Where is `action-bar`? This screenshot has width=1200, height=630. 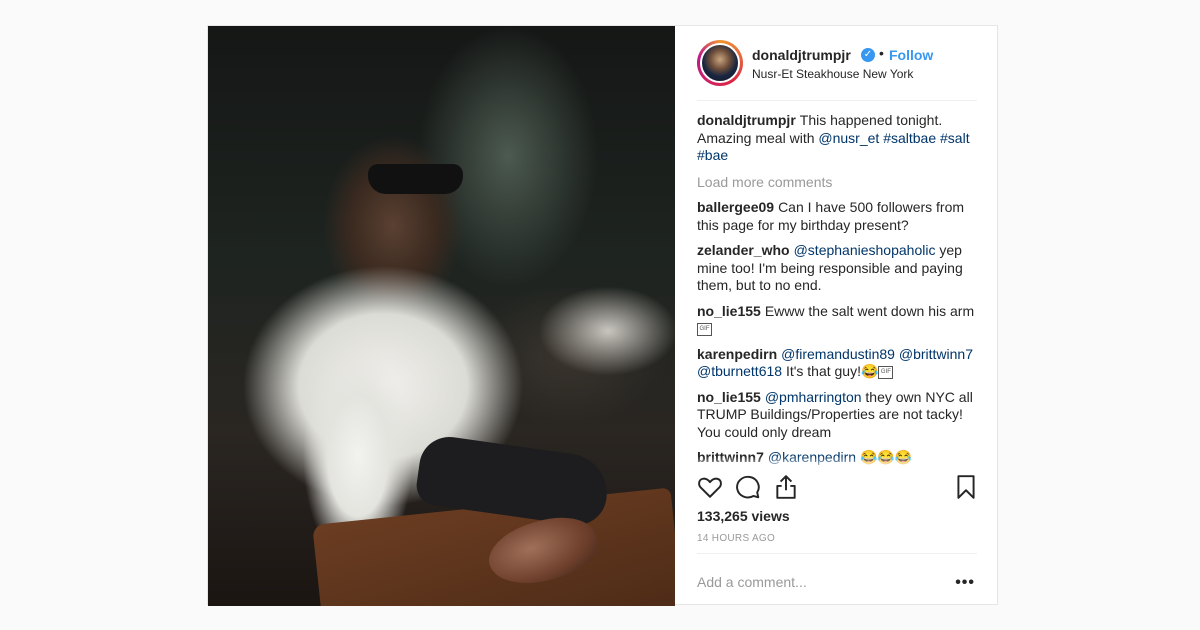 action-bar is located at coordinates (837, 489).